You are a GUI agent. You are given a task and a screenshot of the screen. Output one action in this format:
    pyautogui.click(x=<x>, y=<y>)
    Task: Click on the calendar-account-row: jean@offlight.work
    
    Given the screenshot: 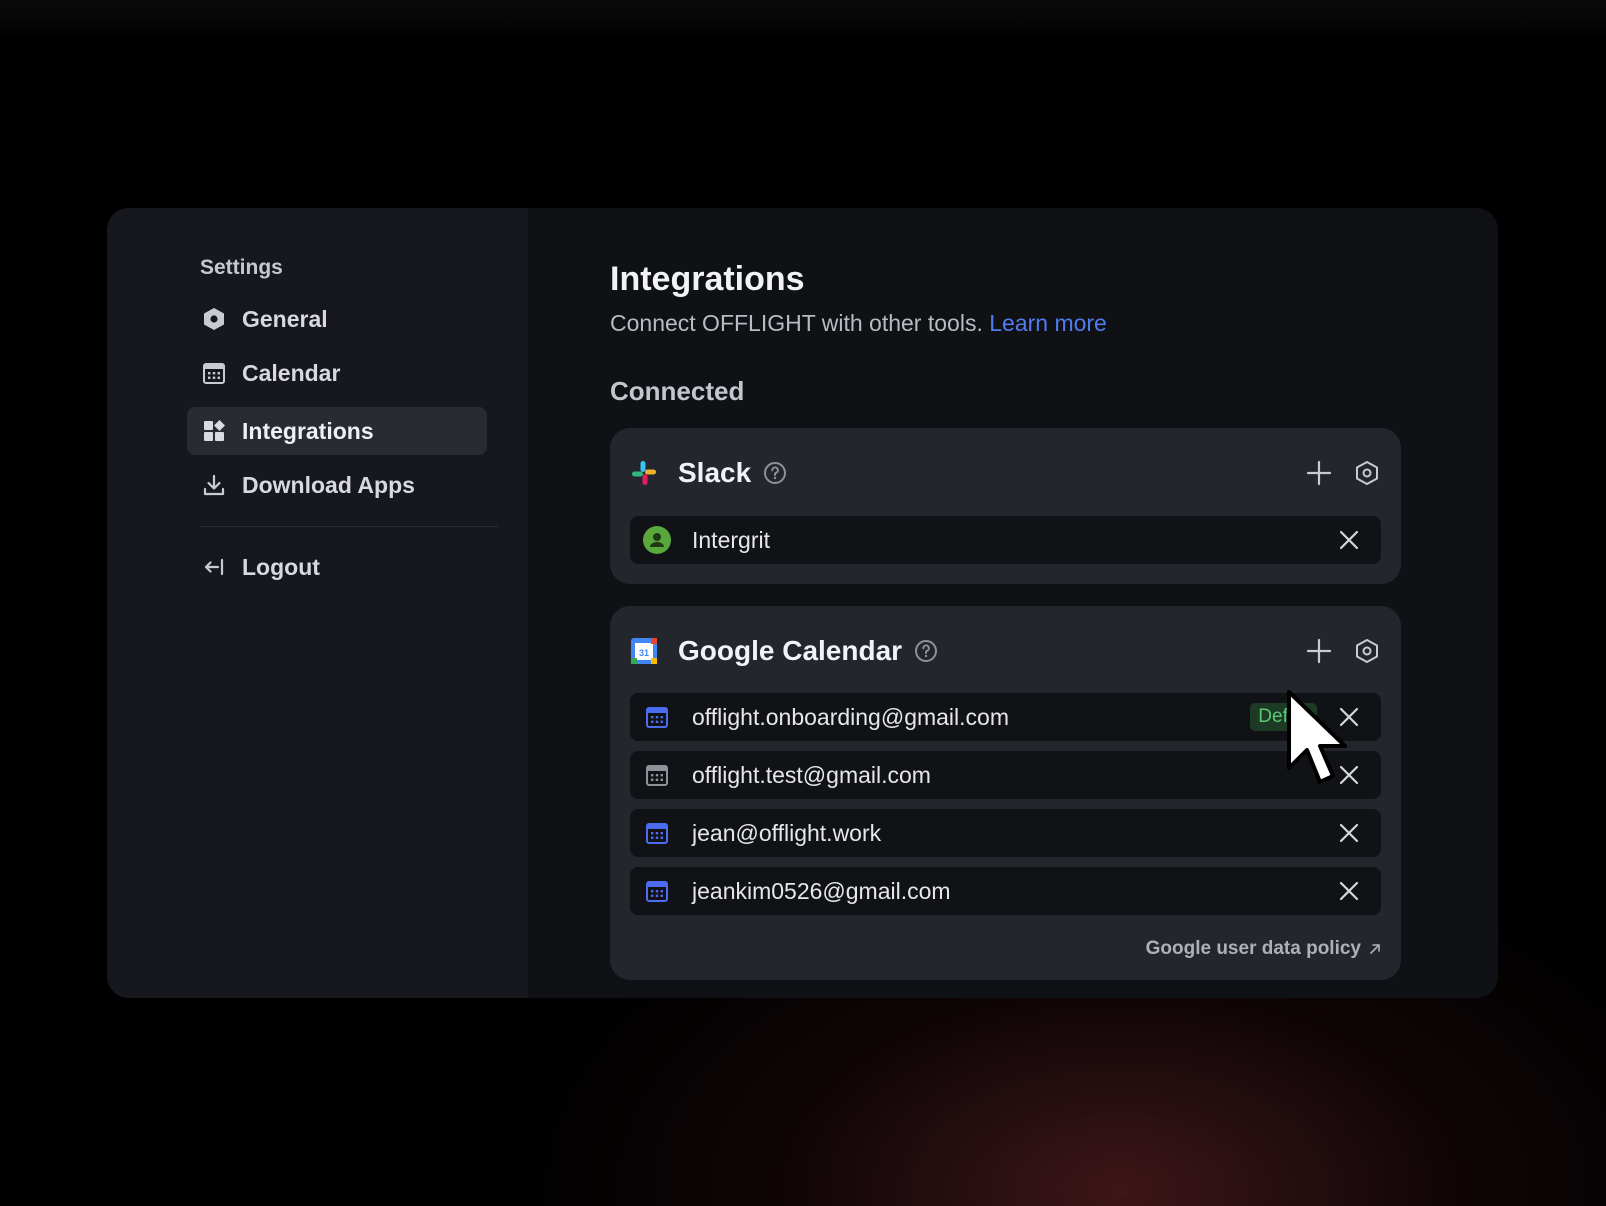 What is the action you would take?
    pyautogui.click(x=1005, y=833)
    